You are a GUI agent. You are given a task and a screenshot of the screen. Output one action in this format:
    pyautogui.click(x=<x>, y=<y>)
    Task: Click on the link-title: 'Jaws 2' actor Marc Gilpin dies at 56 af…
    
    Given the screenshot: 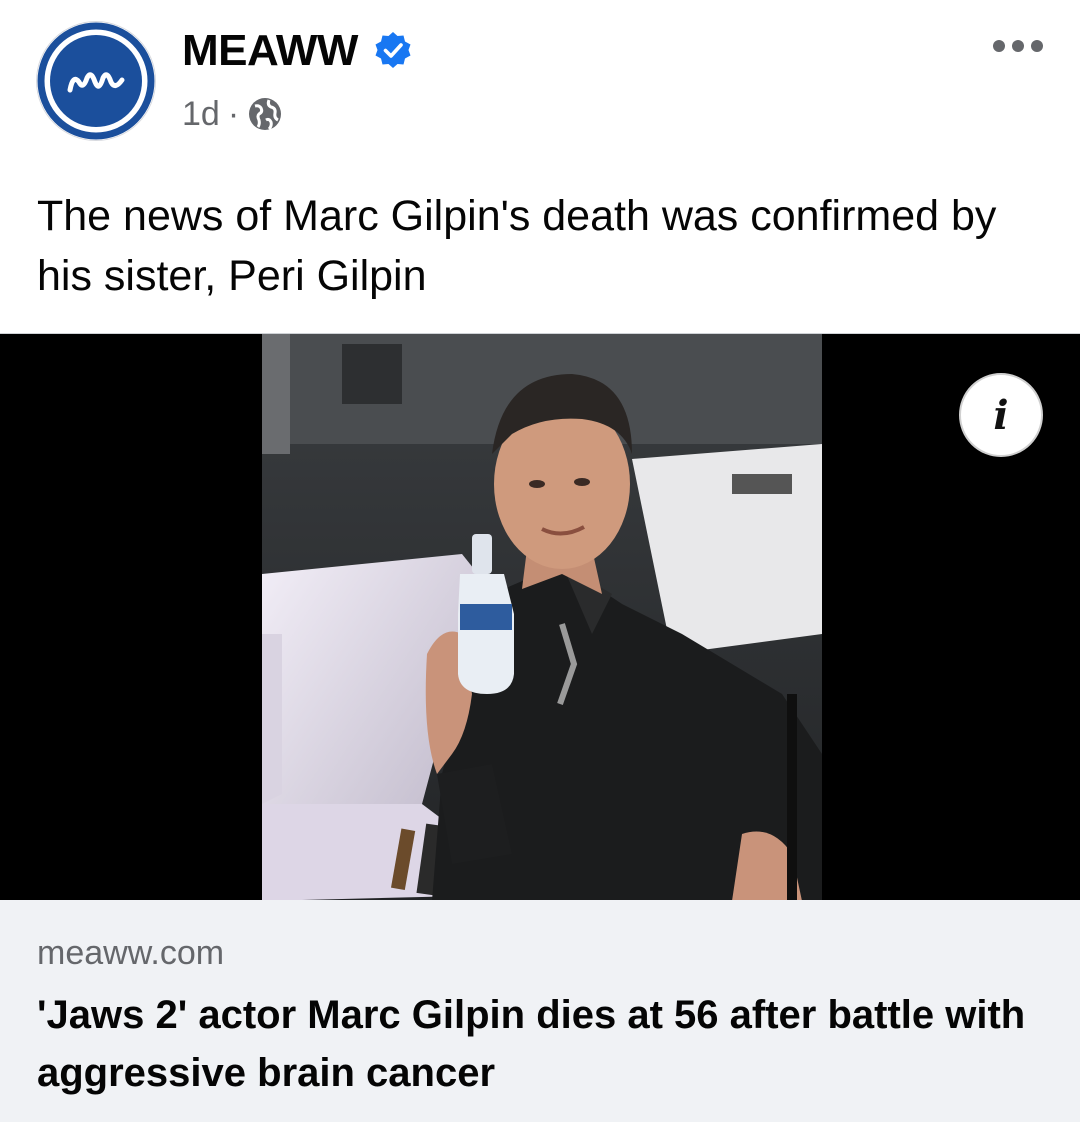 What is the action you would take?
    pyautogui.click(x=537, y=1044)
    